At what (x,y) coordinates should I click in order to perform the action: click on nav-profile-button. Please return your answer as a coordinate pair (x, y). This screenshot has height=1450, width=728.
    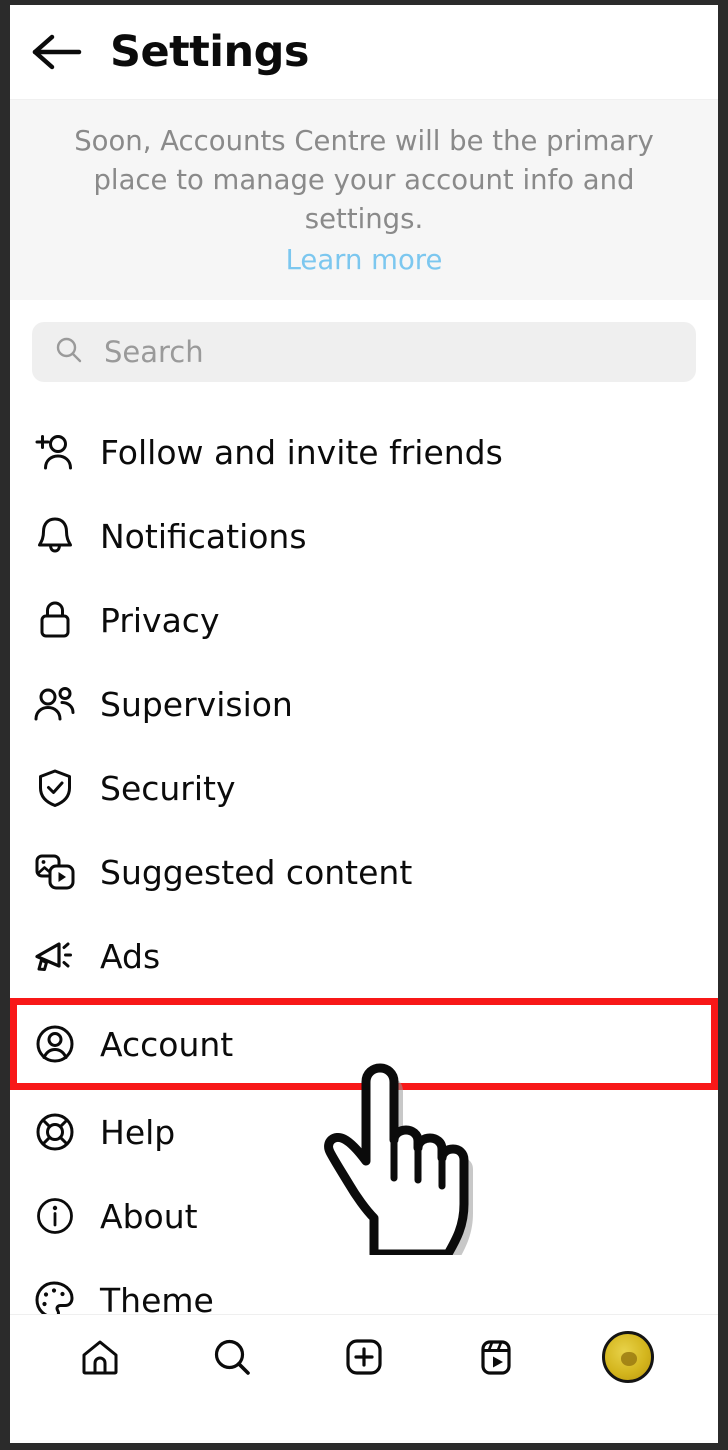
    Looking at the image, I should click on (628, 1357).